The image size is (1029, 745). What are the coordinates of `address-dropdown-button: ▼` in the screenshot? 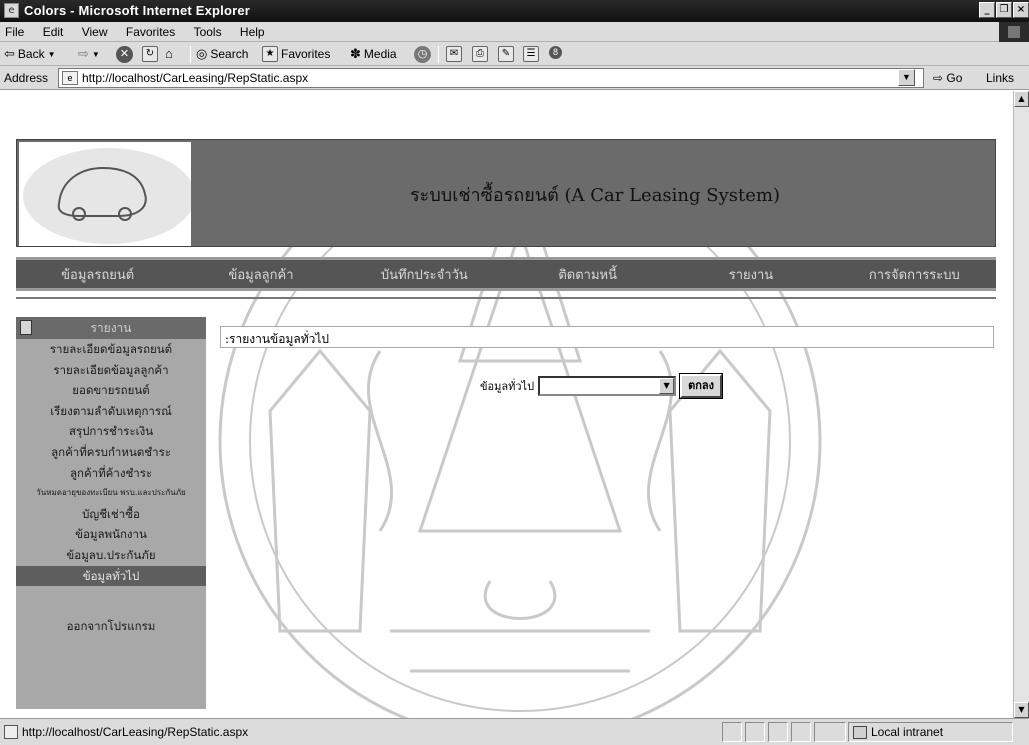 It's located at (906, 77).